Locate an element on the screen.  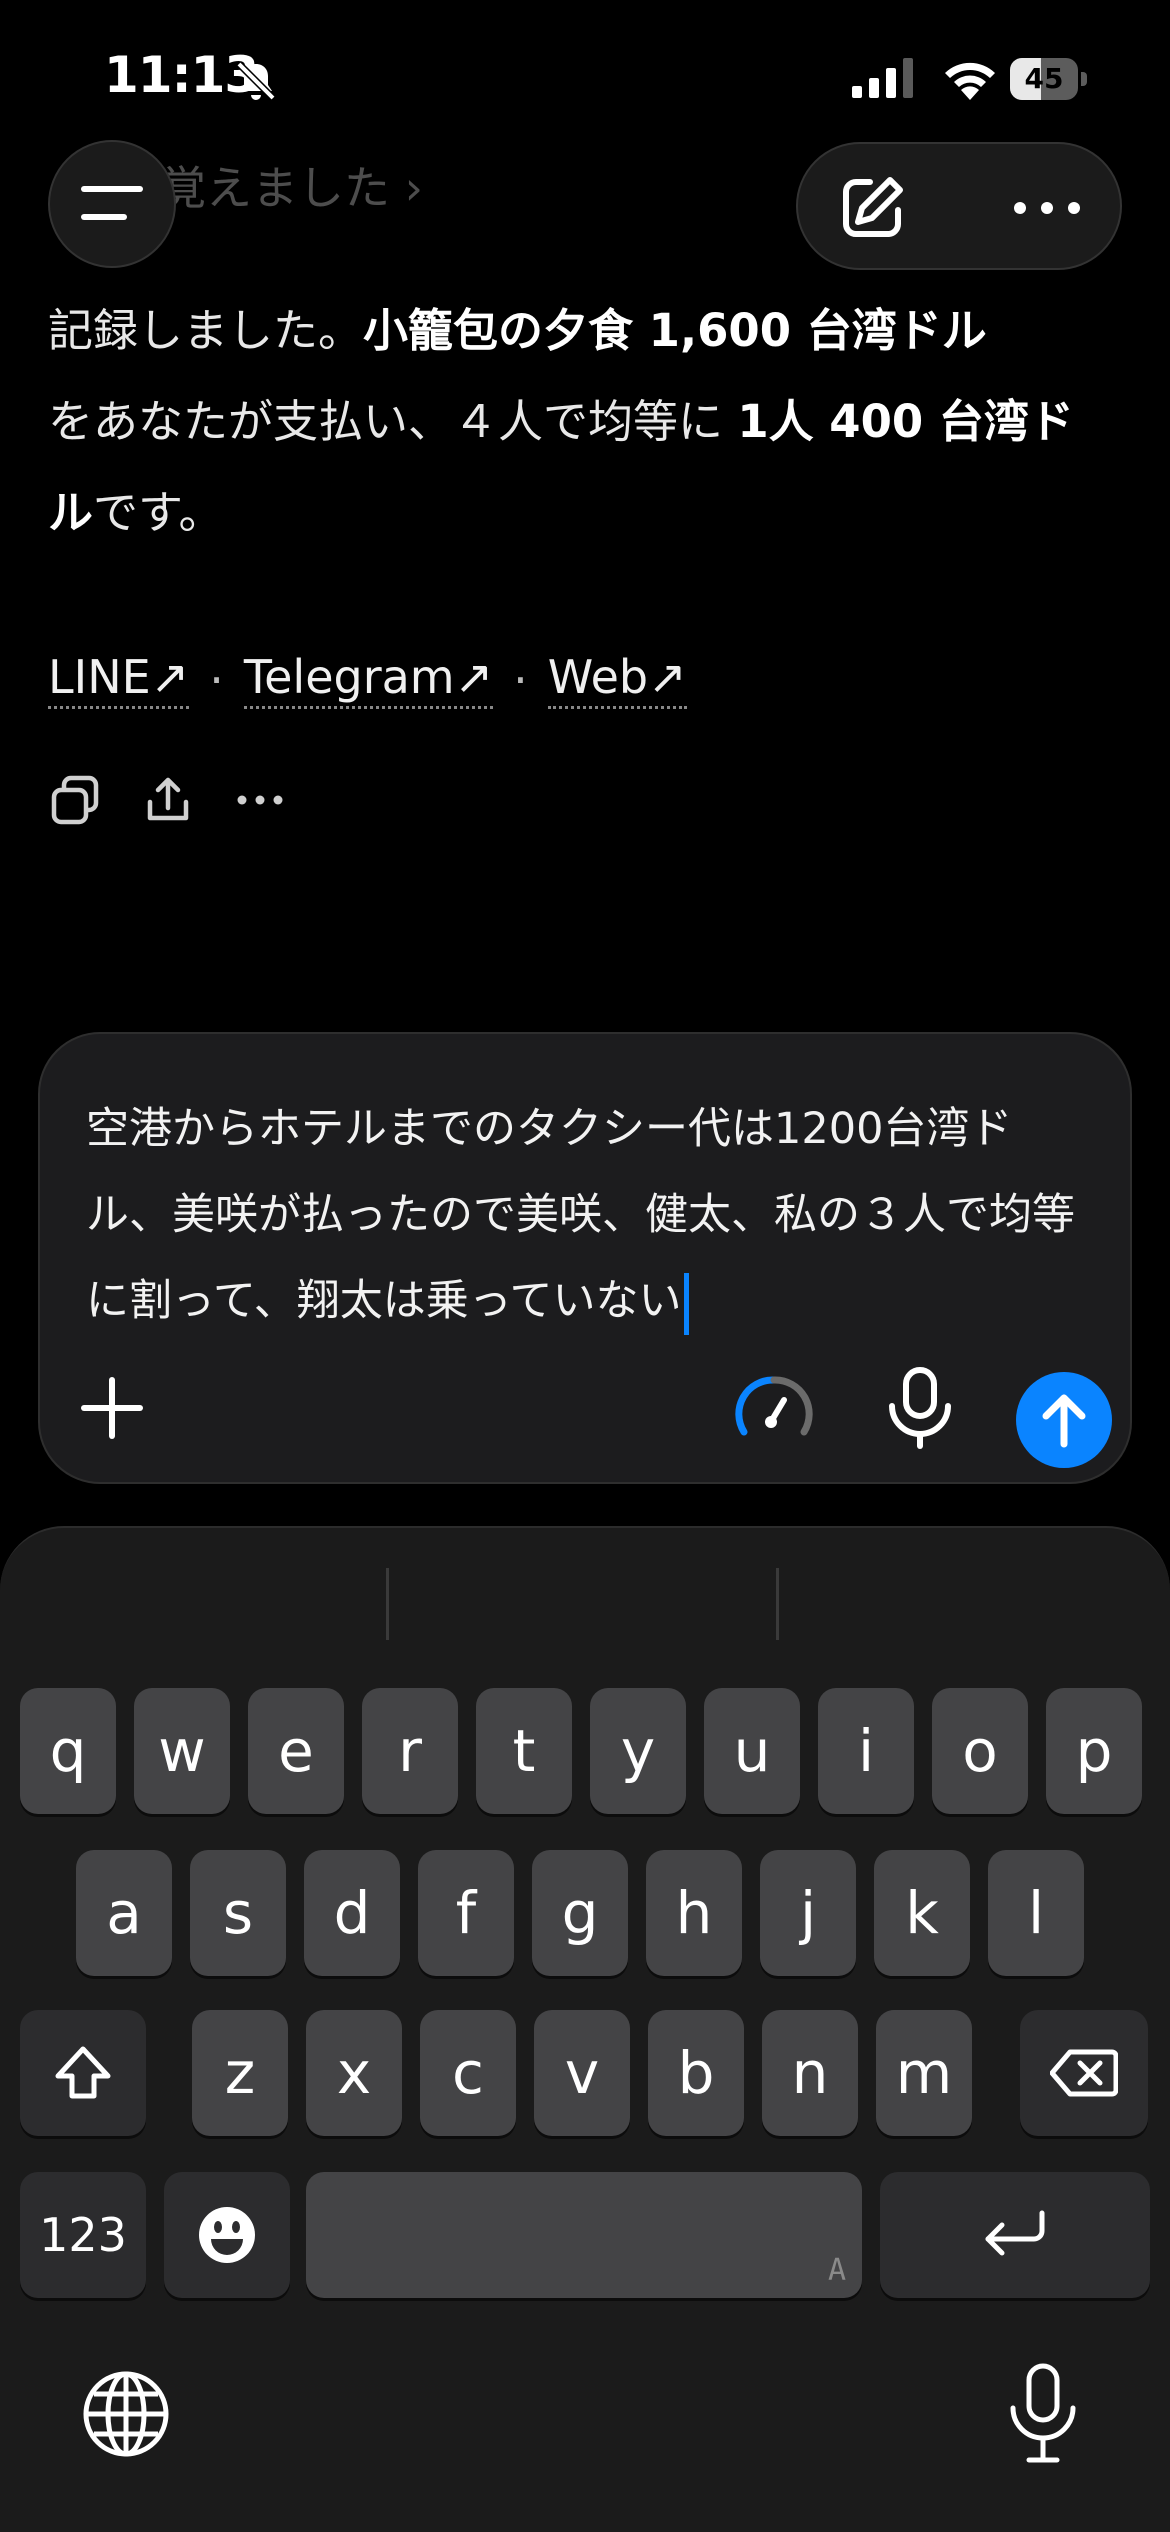
key-x: x is located at coordinates (354, 2073).